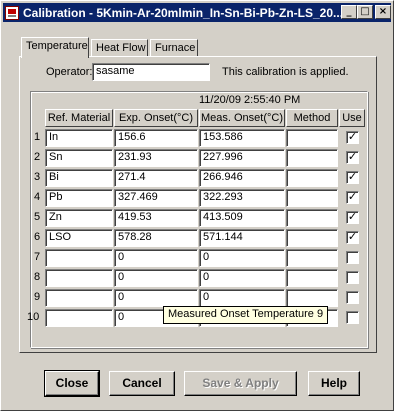 The width and height of the screenshot is (394, 411). Describe the element at coordinates (365, 12) in the screenshot. I see `maximize-button: □` at that location.